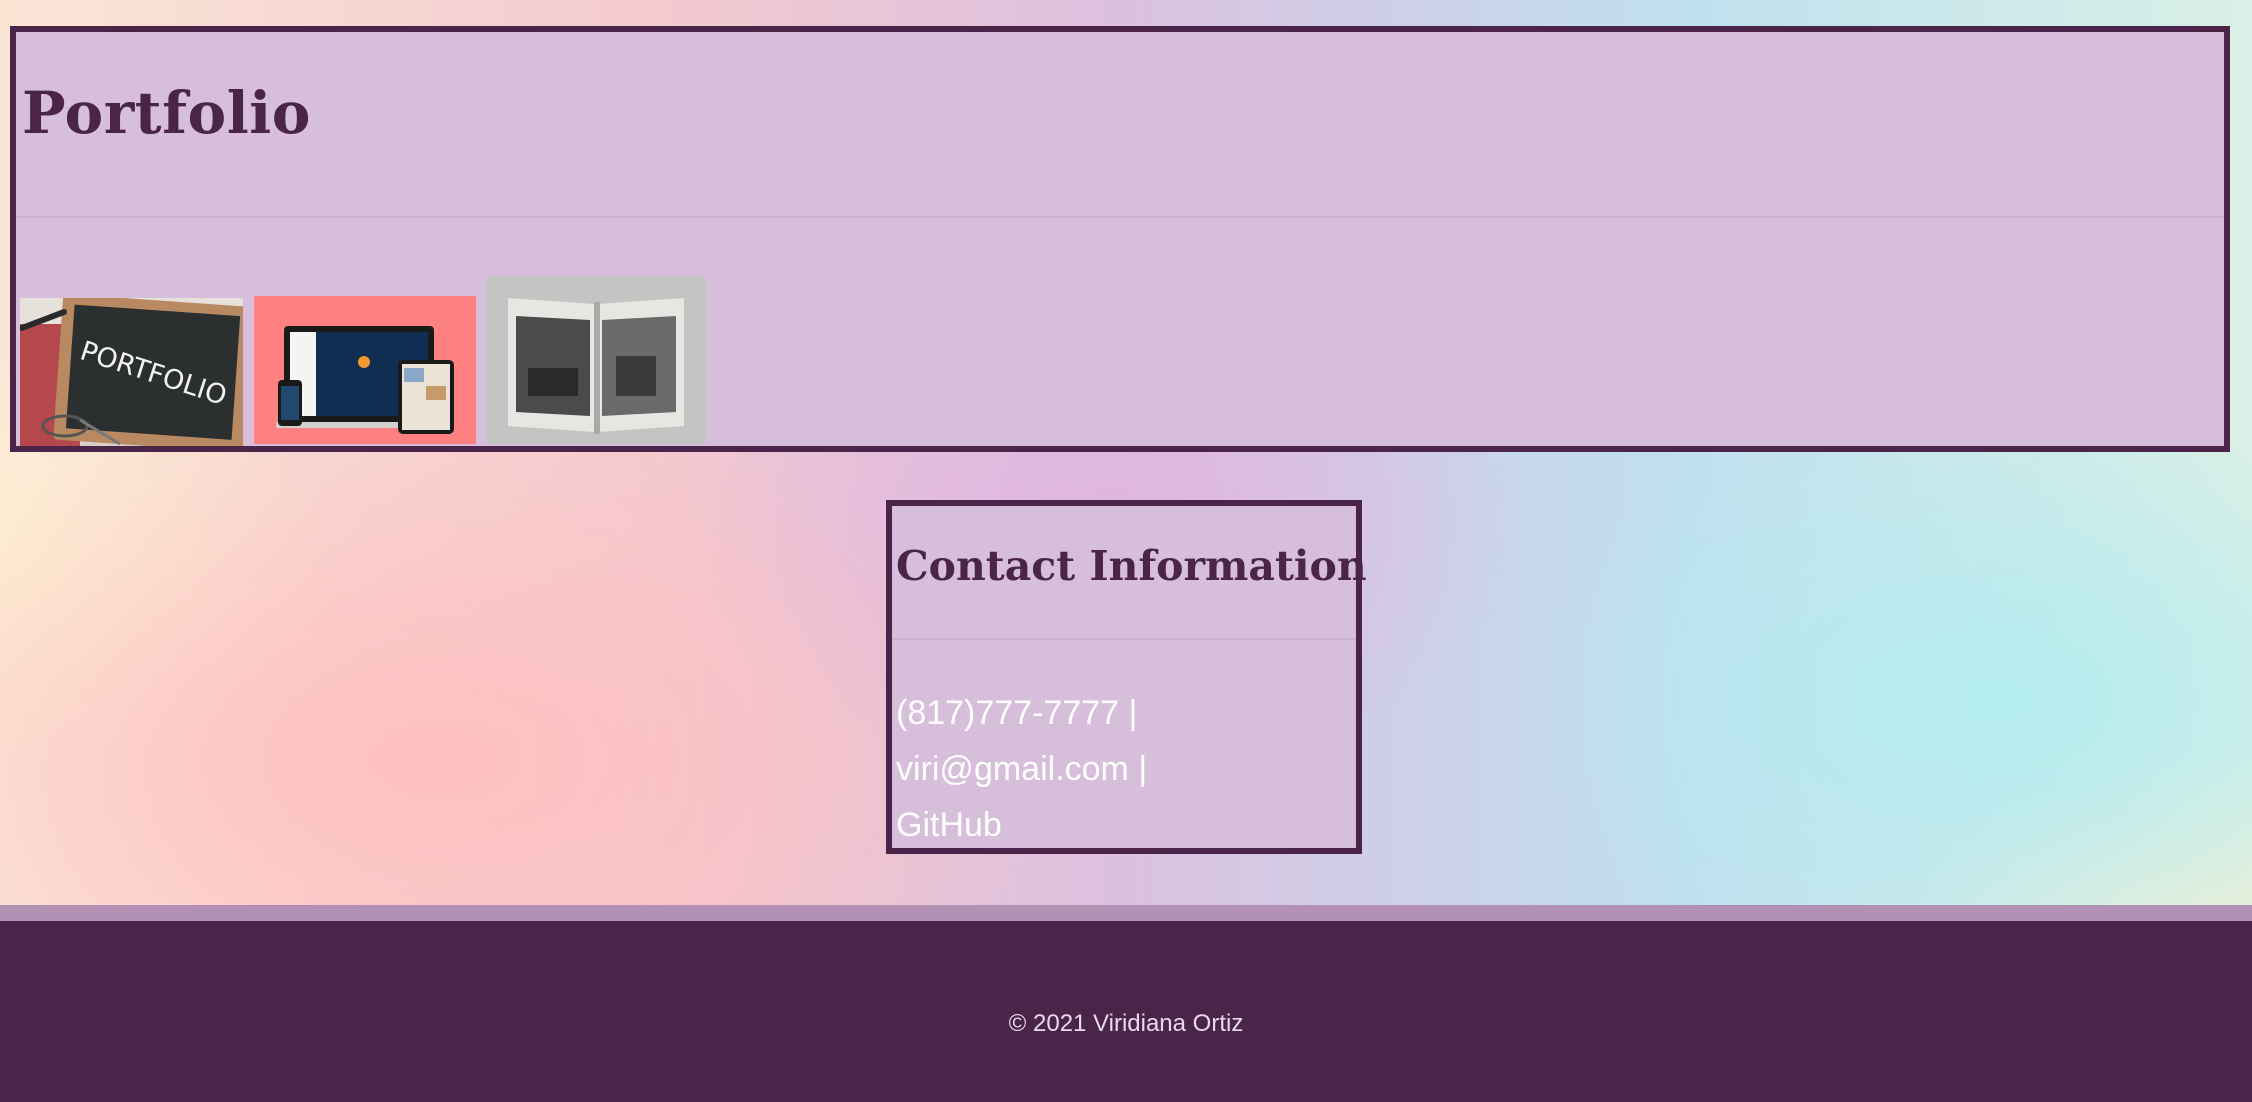 The image size is (2252, 1102). I want to click on footer-stripe, so click(1126, 913).